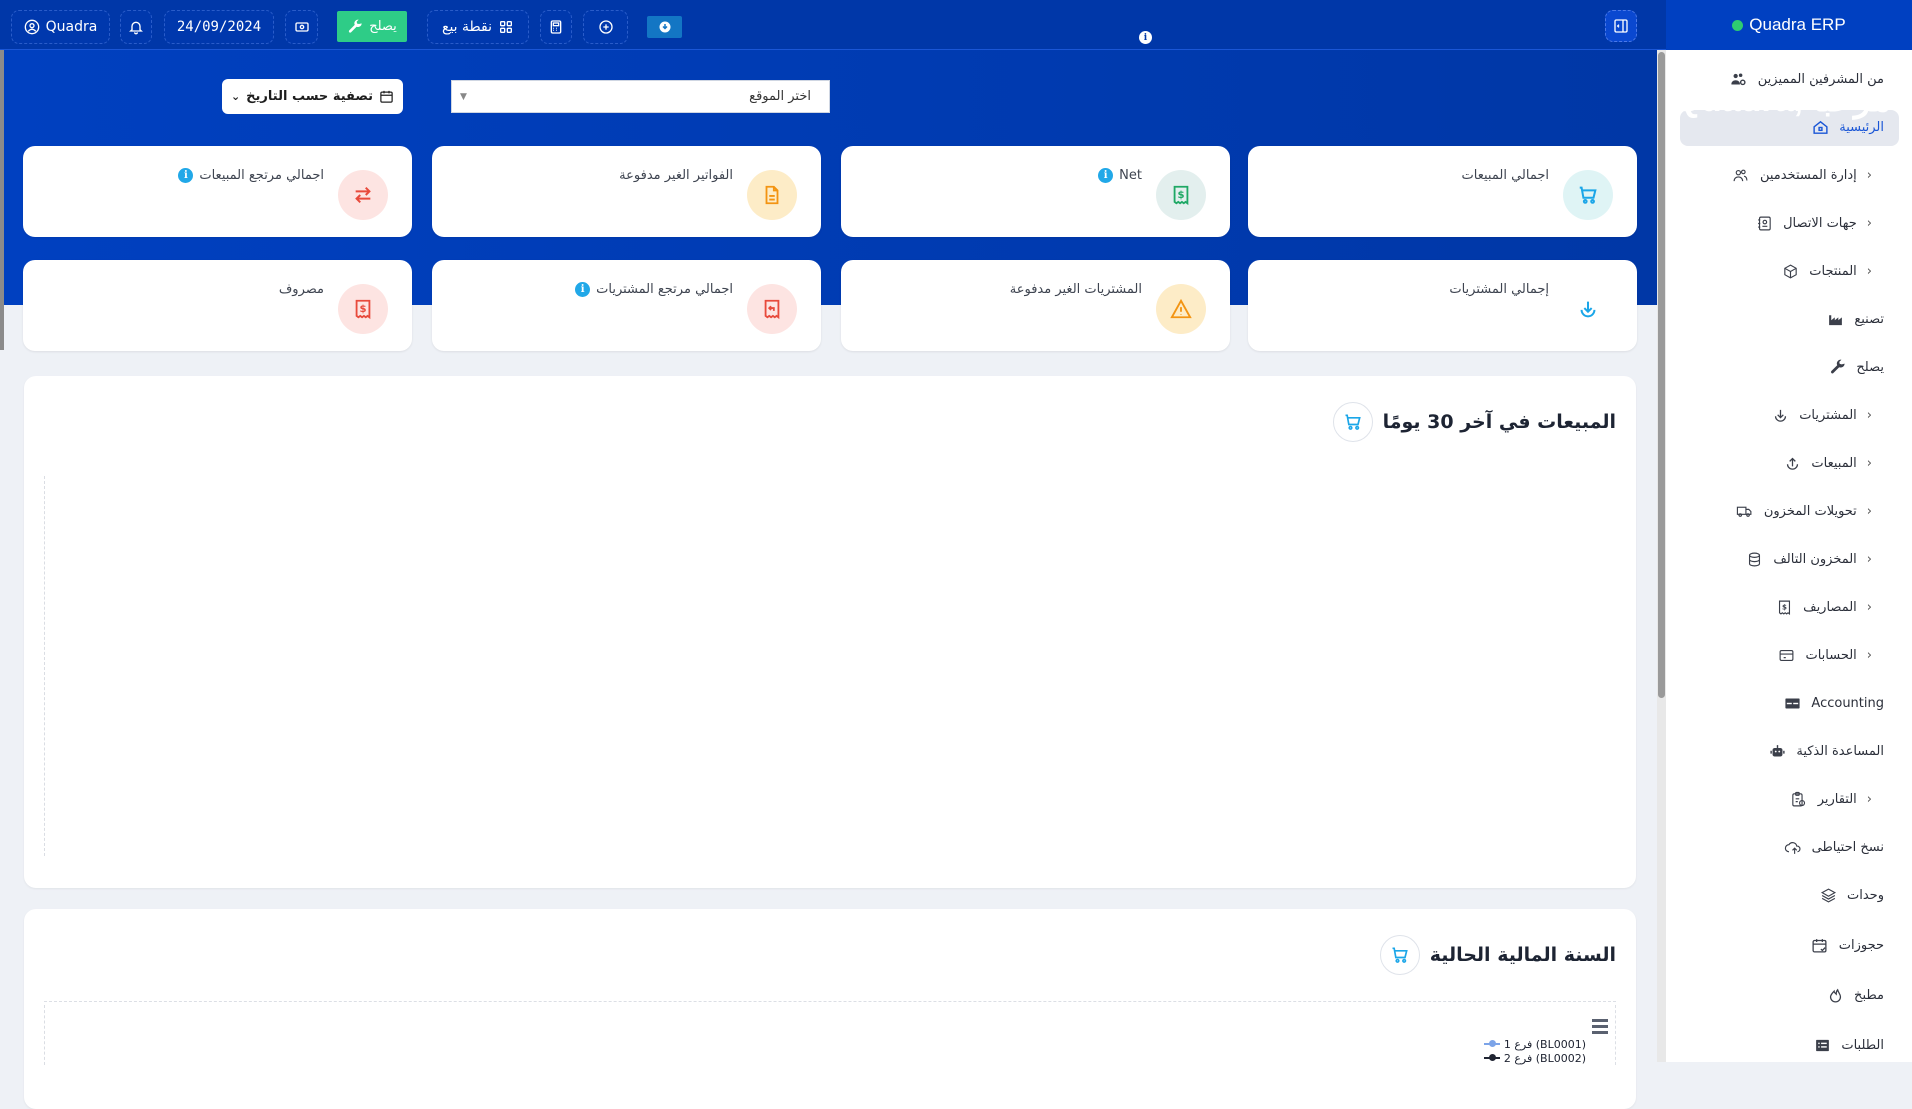  I want to click on status-dot, so click(1738, 25).